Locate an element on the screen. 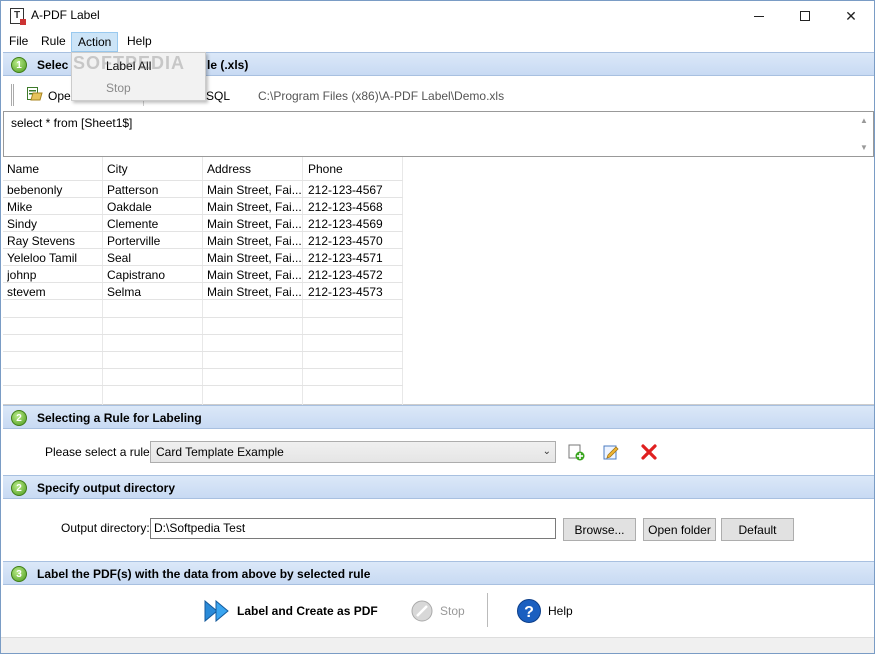 The height and width of the screenshot is (654, 875). chevron-down-icon: ⌄ is located at coordinates (547, 451).